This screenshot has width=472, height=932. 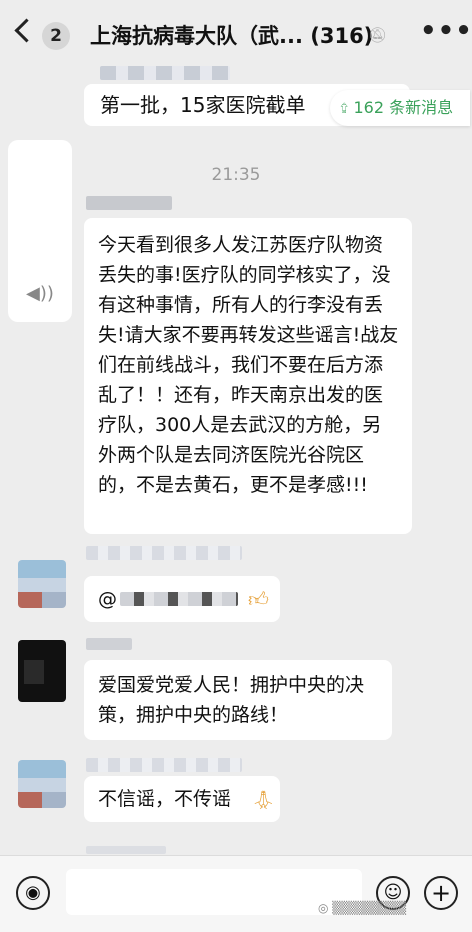 What do you see at coordinates (56, 36) in the screenshot?
I see `unread-badge: 2` at bounding box center [56, 36].